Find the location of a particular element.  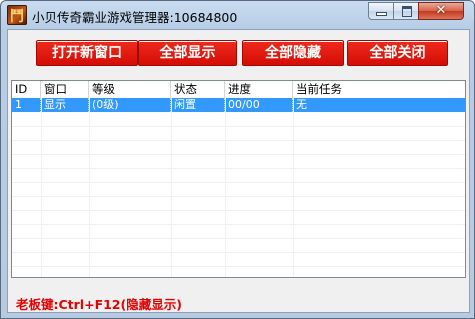

maximize-icon is located at coordinates (407, 11).